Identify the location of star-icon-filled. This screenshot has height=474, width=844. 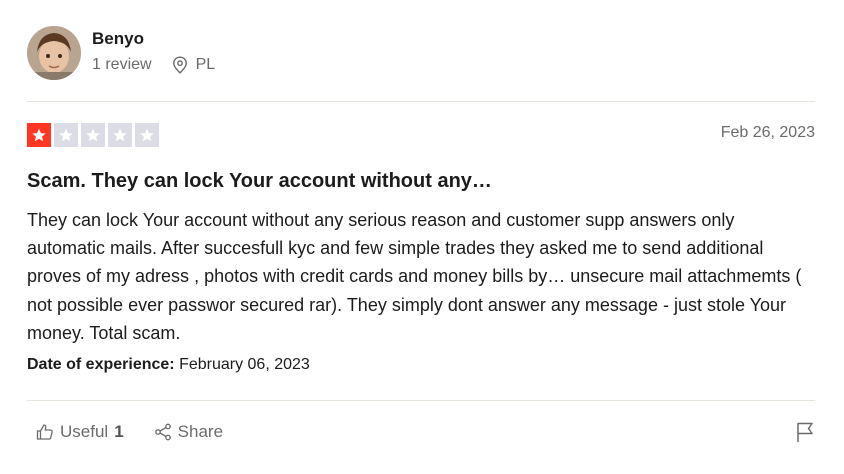
(39, 135).